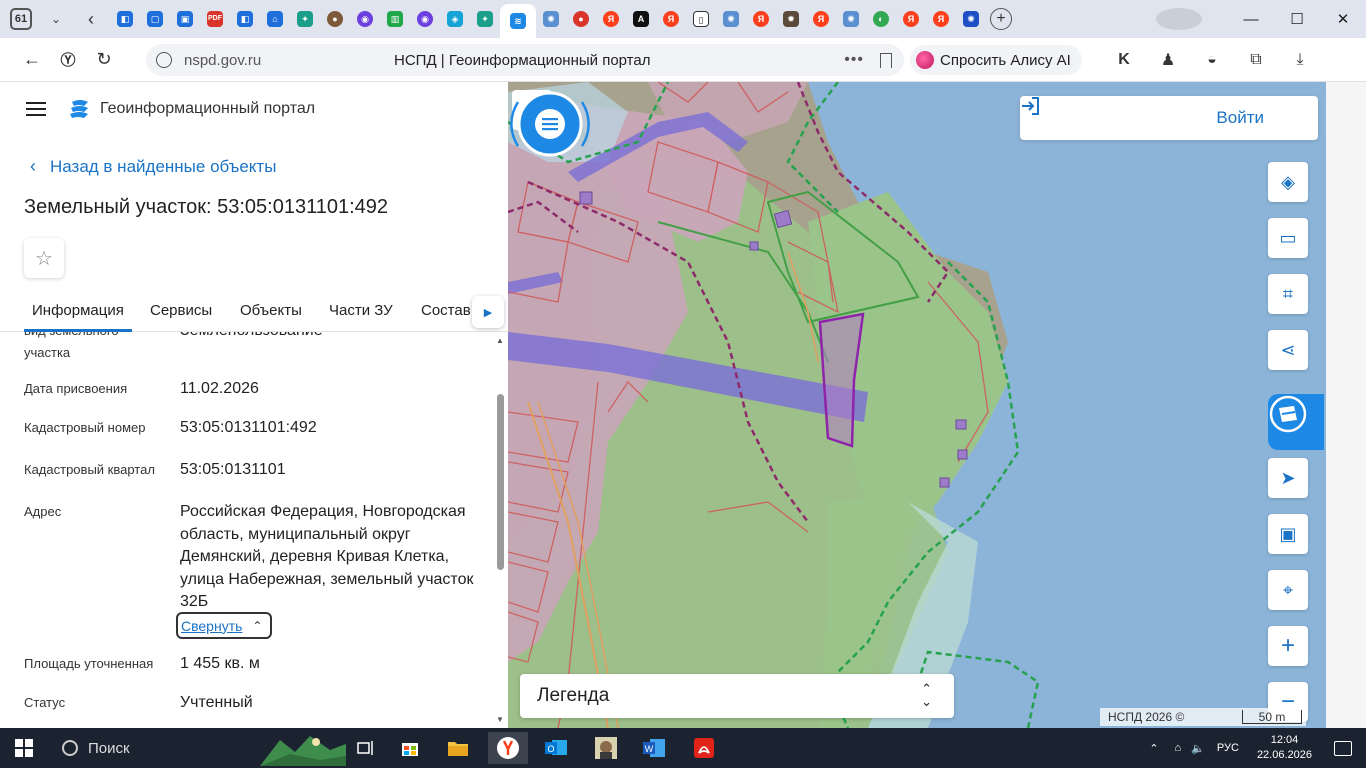  What do you see at coordinates (854, 60) in the screenshot?
I see `more-dots-icon: •••` at bounding box center [854, 60].